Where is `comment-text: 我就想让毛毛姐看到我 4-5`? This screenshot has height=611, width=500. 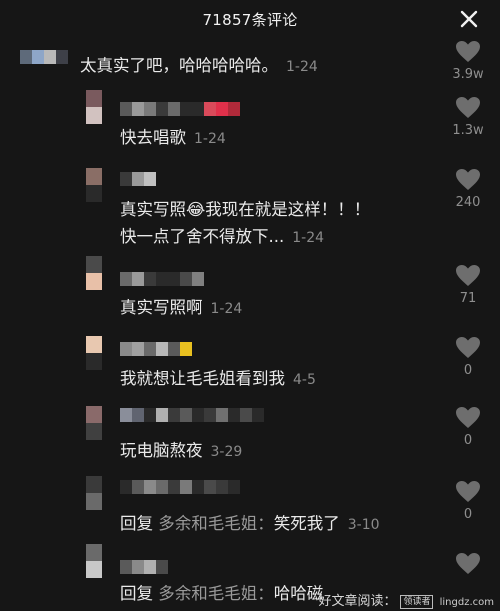
comment-text: 我就想让毛毛姐看到我 4-5 is located at coordinates (218, 379).